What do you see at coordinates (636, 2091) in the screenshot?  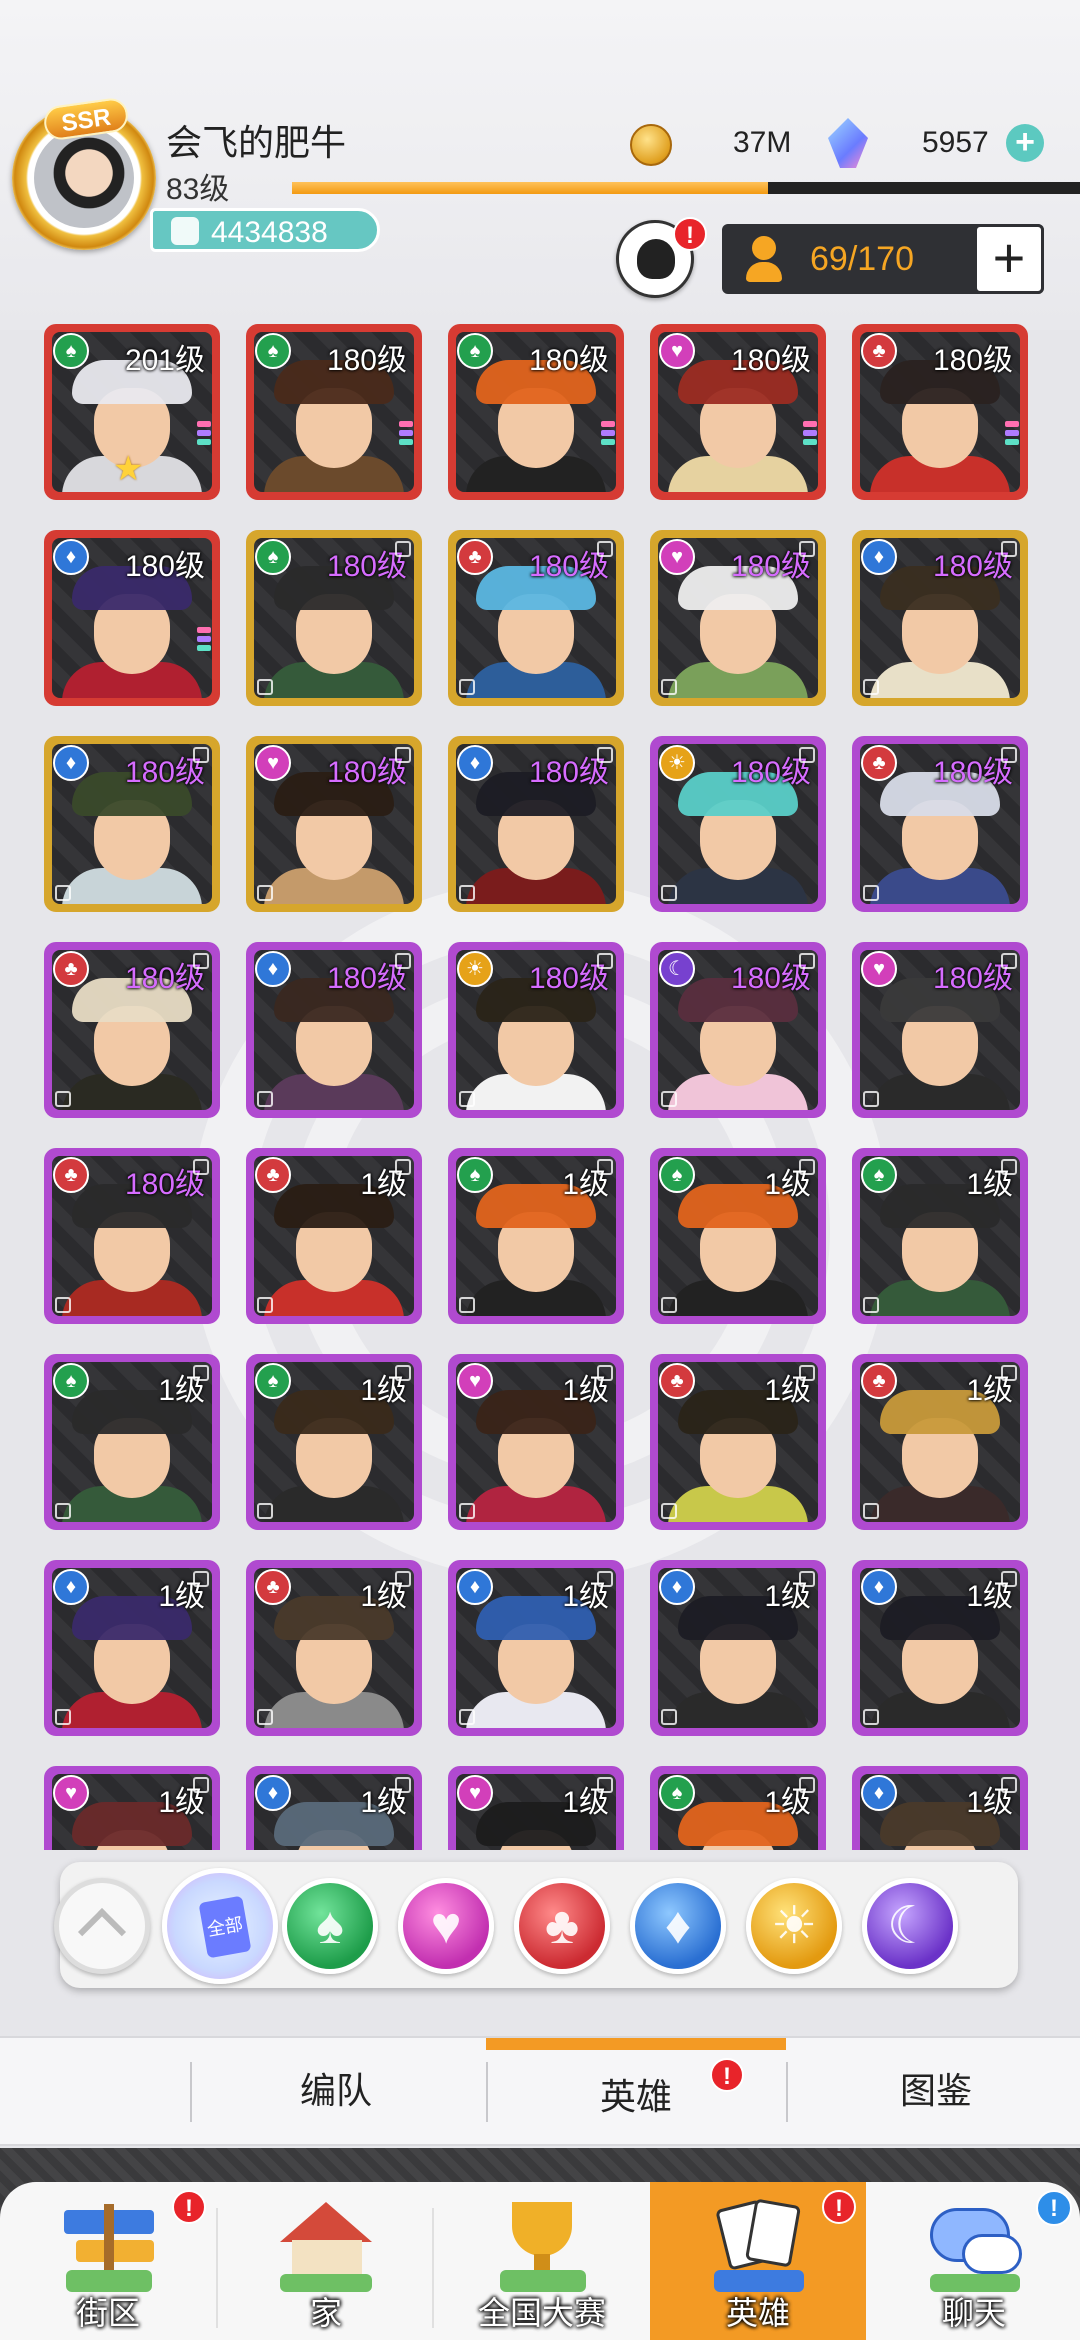 I see `tab-heroes: 英雄 !` at bounding box center [636, 2091].